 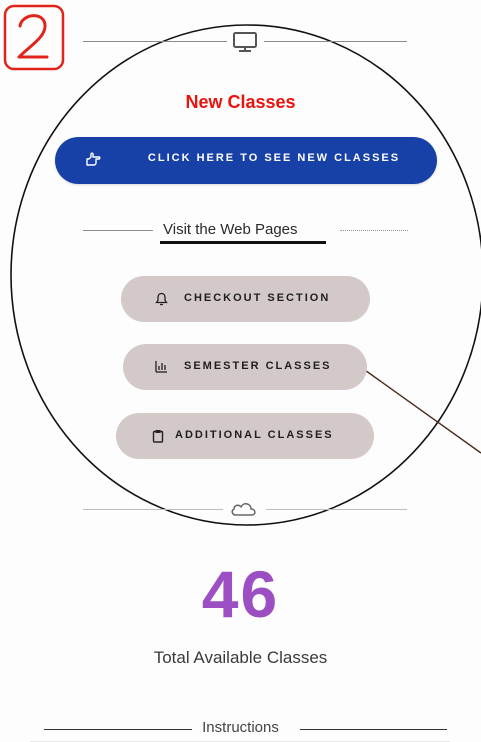 I want to click on cloud-icon, so click(x=243, y=509).